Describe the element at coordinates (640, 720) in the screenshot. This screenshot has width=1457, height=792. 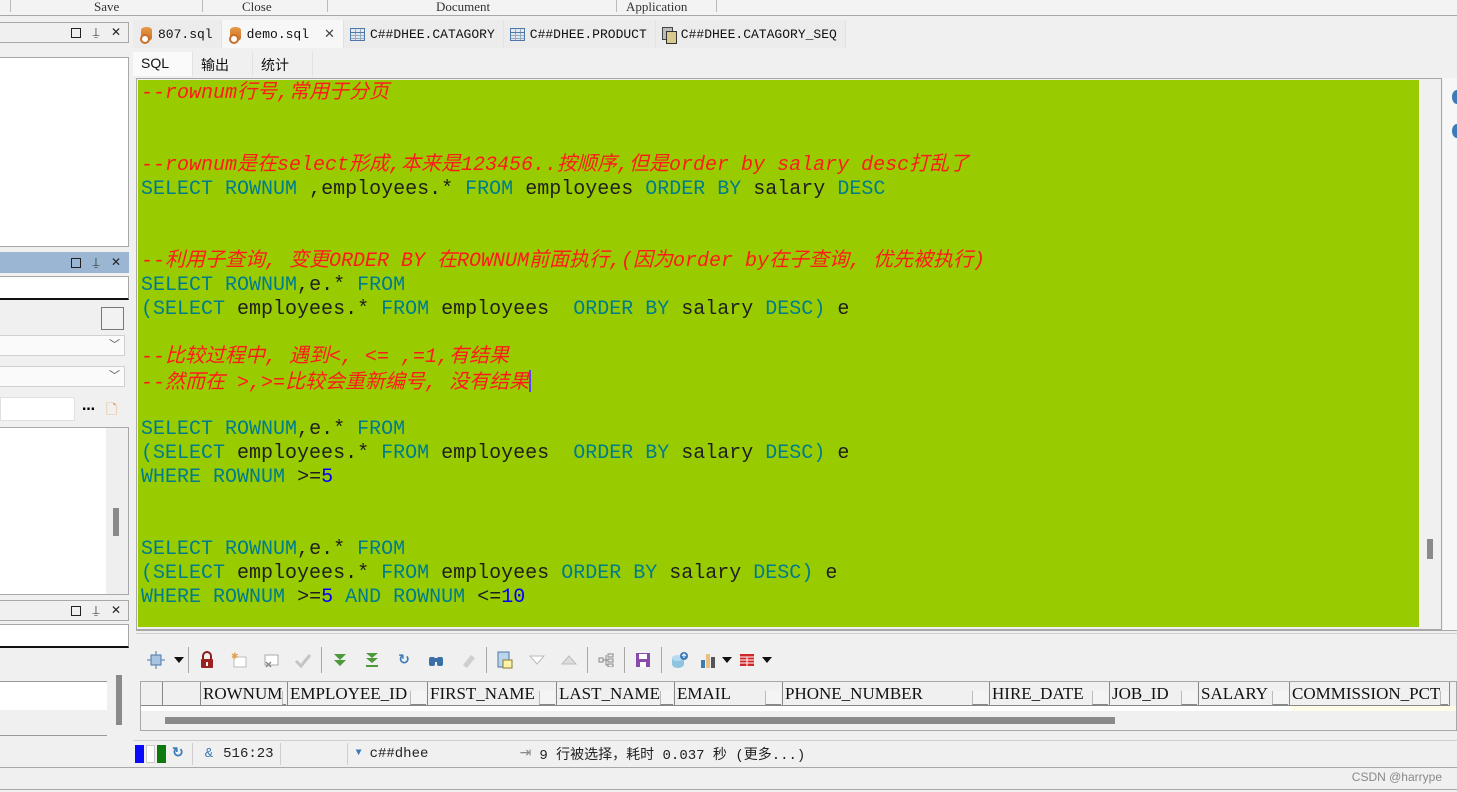
I see `horizontal-scrollbar-thumb` at that location.